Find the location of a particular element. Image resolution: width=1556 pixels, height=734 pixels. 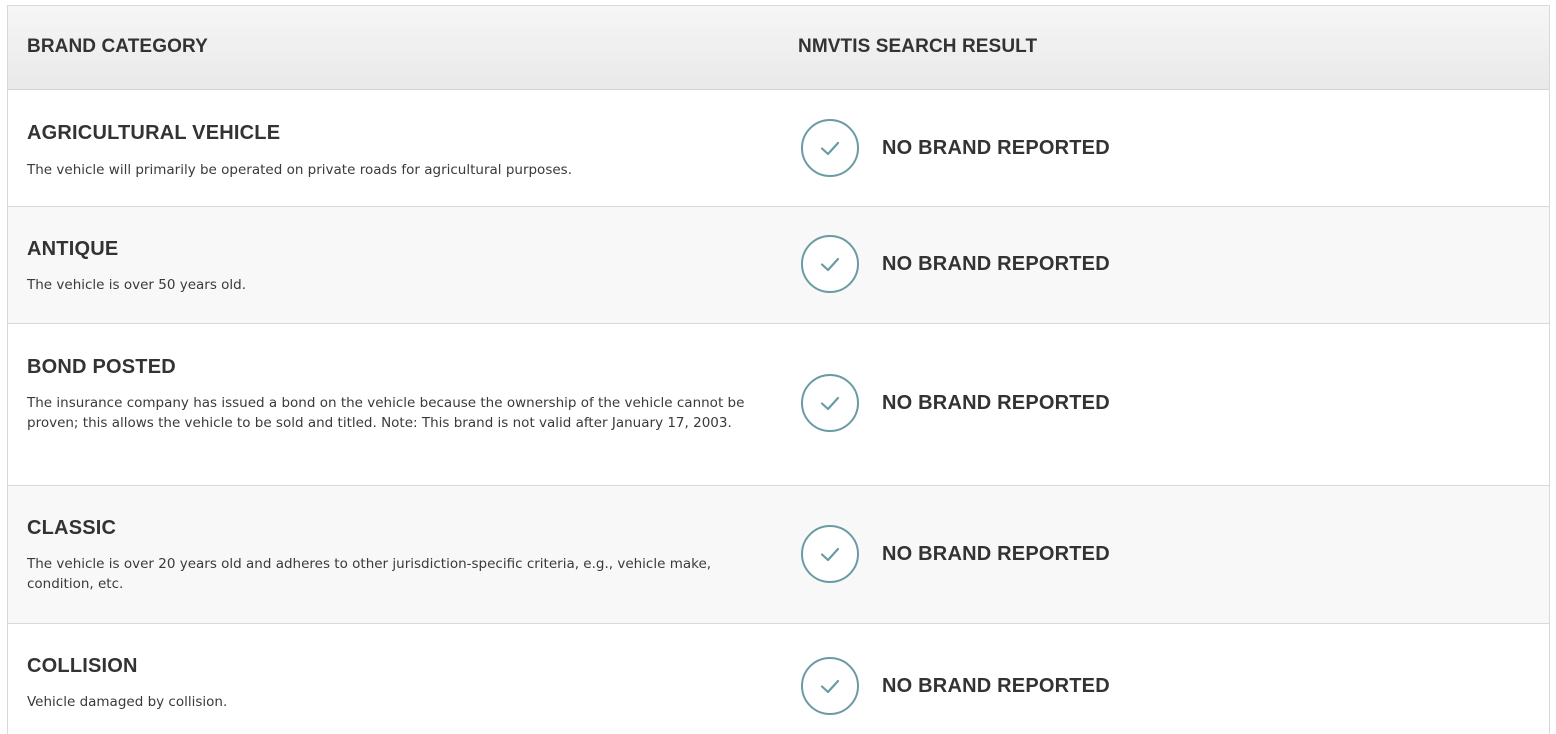

brand-title: COLLISION is located at coordinates (82, 666).